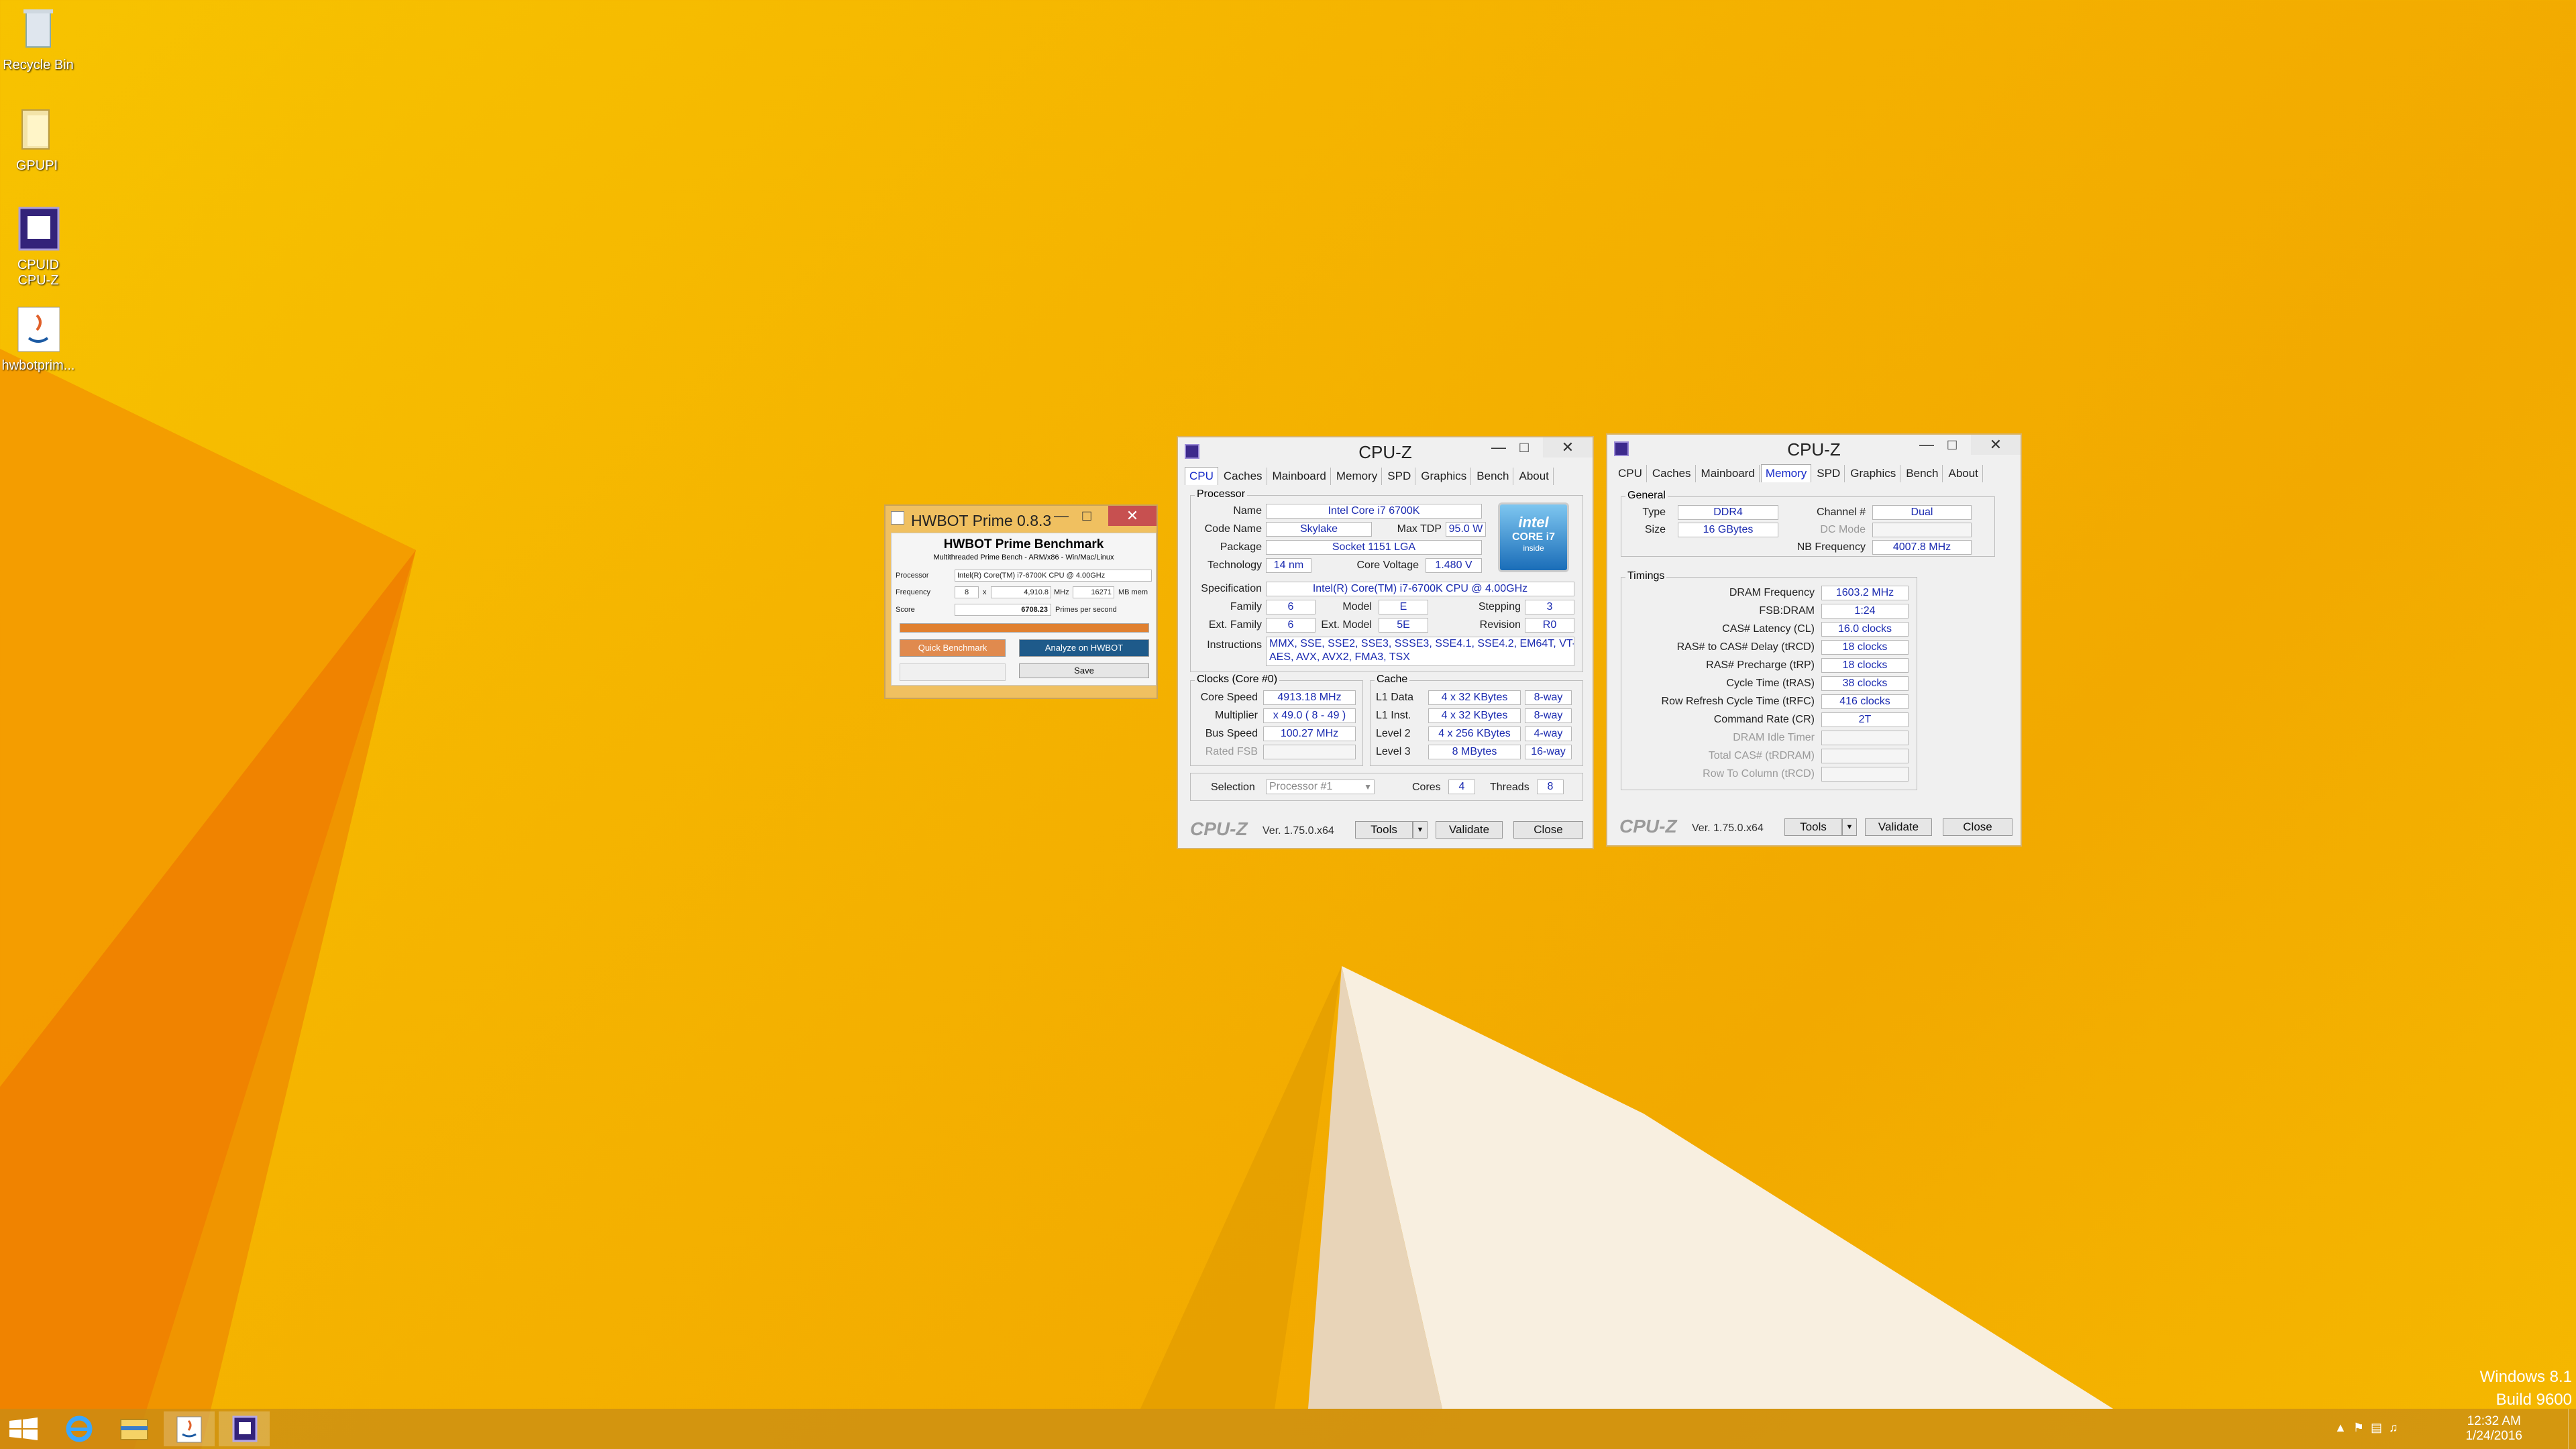  Describe the element at coordinates (1309, 697) in the screenshot. I see `corespeed-field: 4913.18 MHz` at that location.